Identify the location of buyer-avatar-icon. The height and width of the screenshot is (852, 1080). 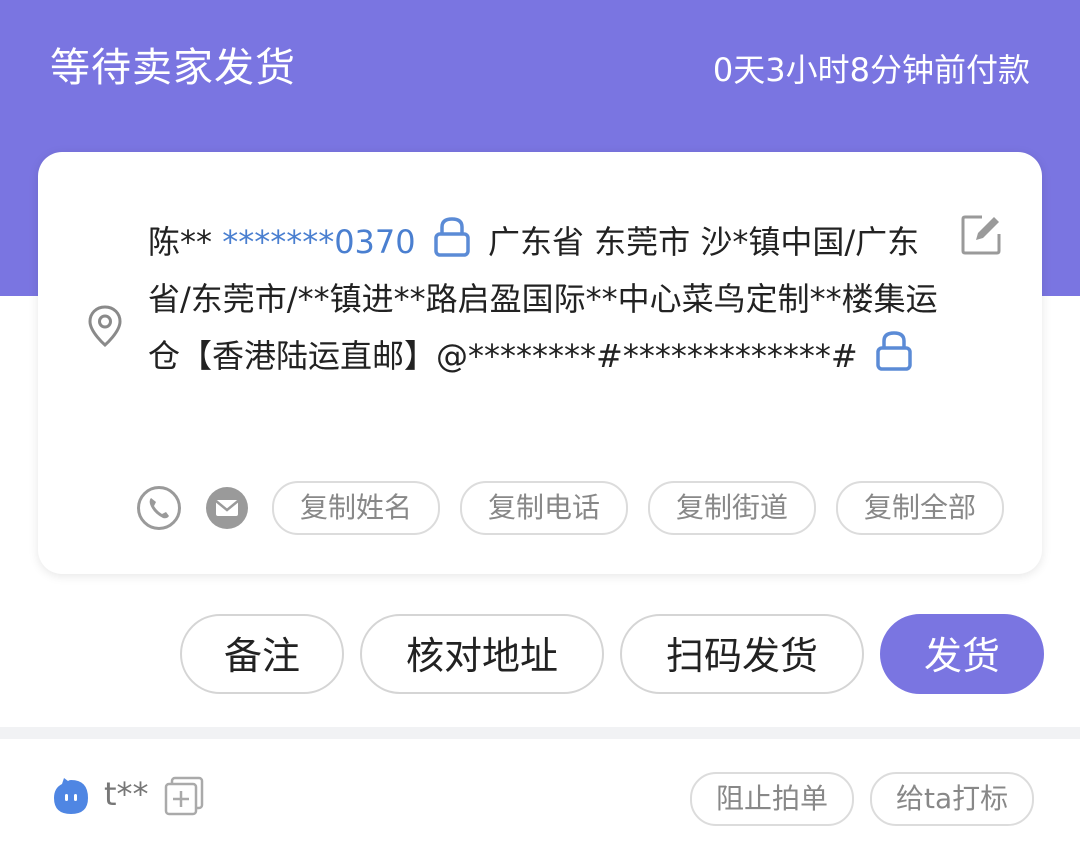
(71, 796).